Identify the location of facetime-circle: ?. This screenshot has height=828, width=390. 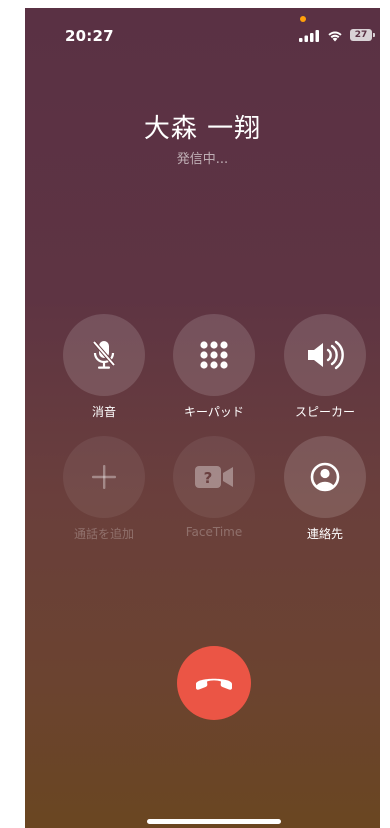
(214, 477).